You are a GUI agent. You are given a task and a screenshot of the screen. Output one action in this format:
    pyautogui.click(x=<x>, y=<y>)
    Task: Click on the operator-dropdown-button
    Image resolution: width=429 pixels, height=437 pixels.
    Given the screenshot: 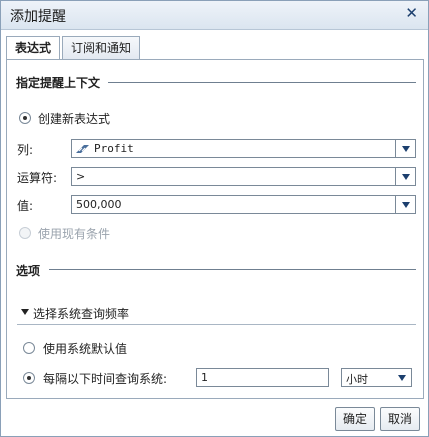 What is the action you would take?
    pyautogui.click(x=405, y=176)
    